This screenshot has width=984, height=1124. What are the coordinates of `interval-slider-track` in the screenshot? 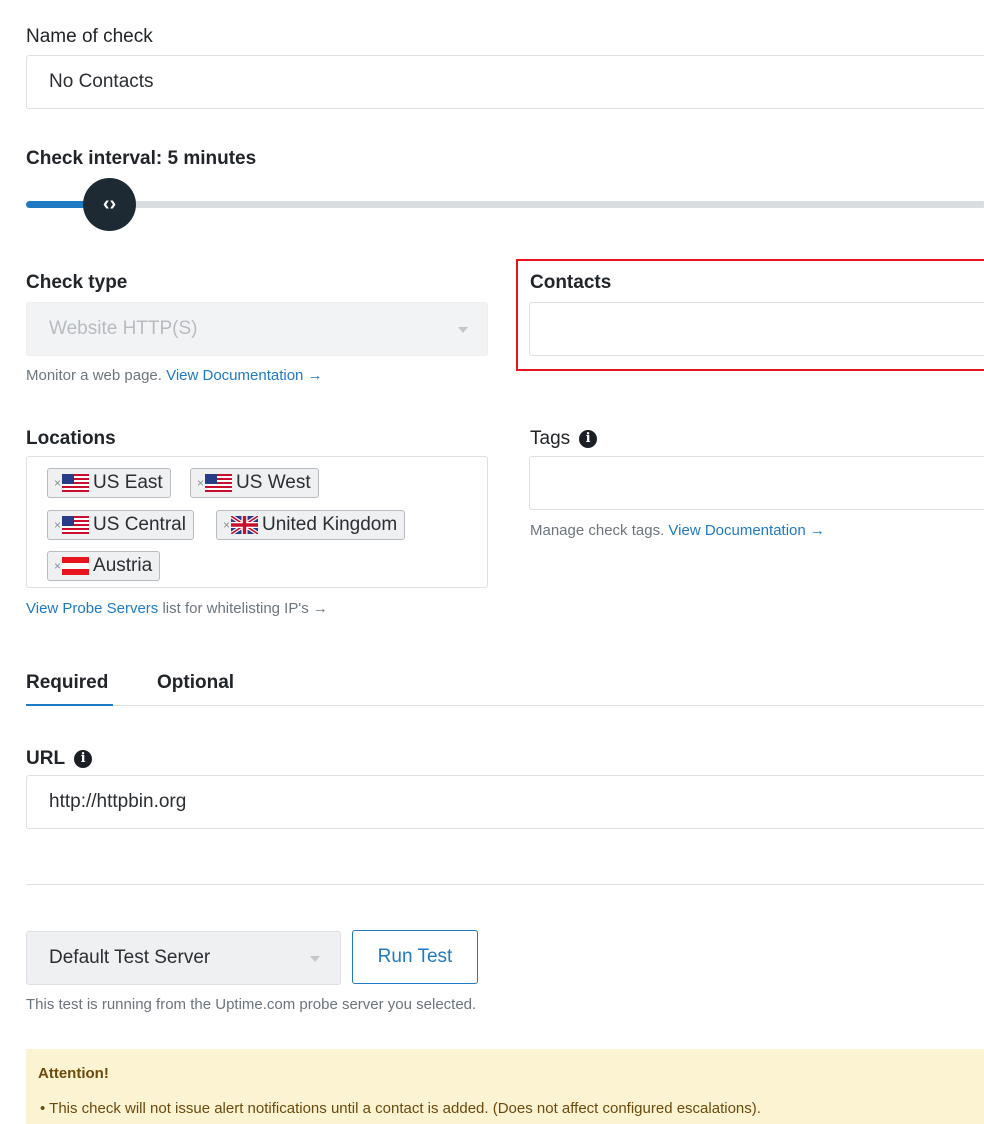 It's located at (505, 204).